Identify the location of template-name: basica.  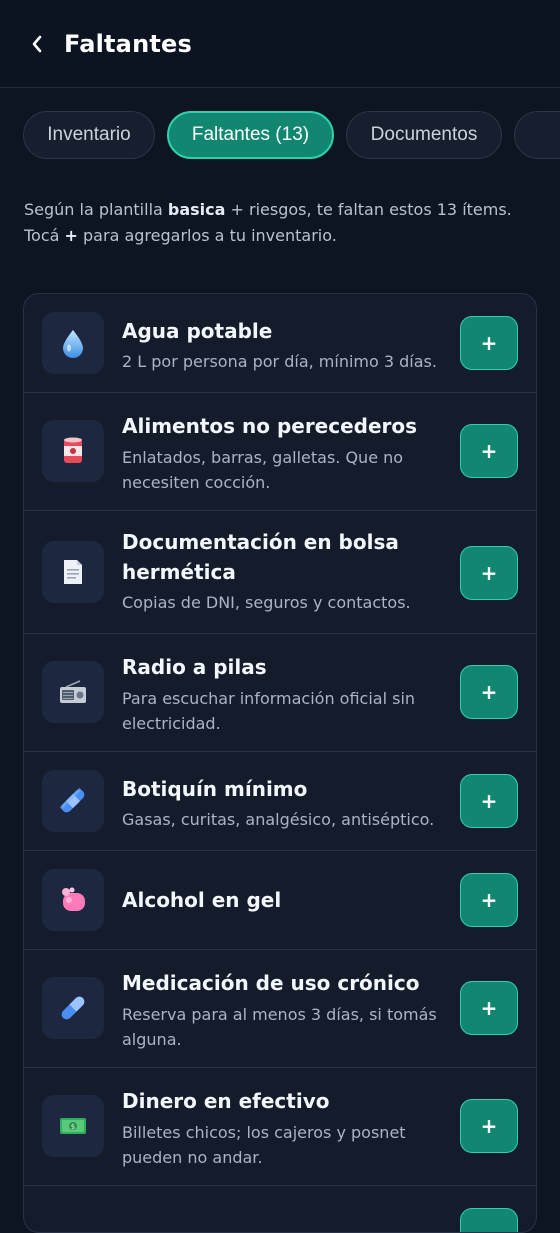
(196, 209).